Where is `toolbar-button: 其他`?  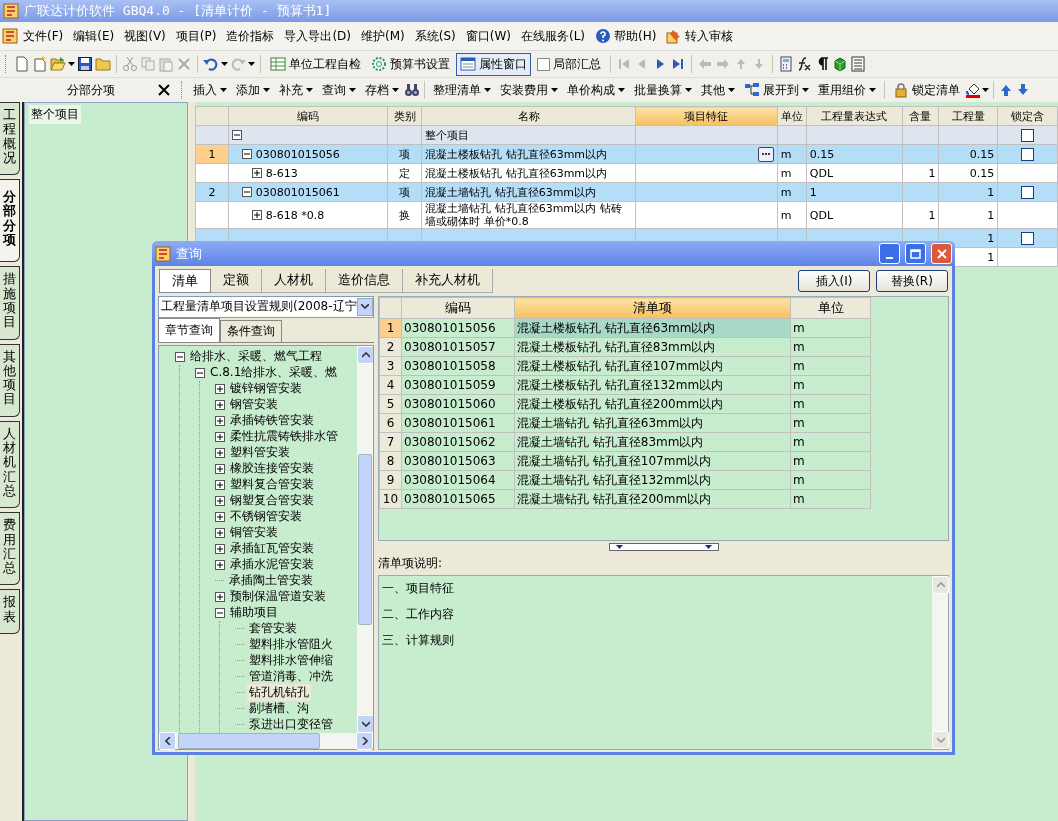 toolbar-button: 其他 is located at coordinates (718, 90).